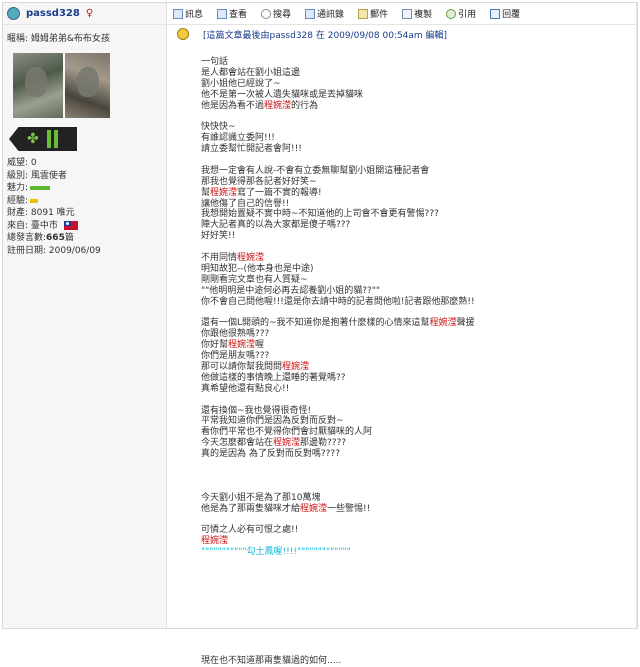 The image size is (640, 667). I want to click on post-text: 我想一定會有人說-不會有立委無聊幫劉小姐開這種記者會, so click(315, 170).